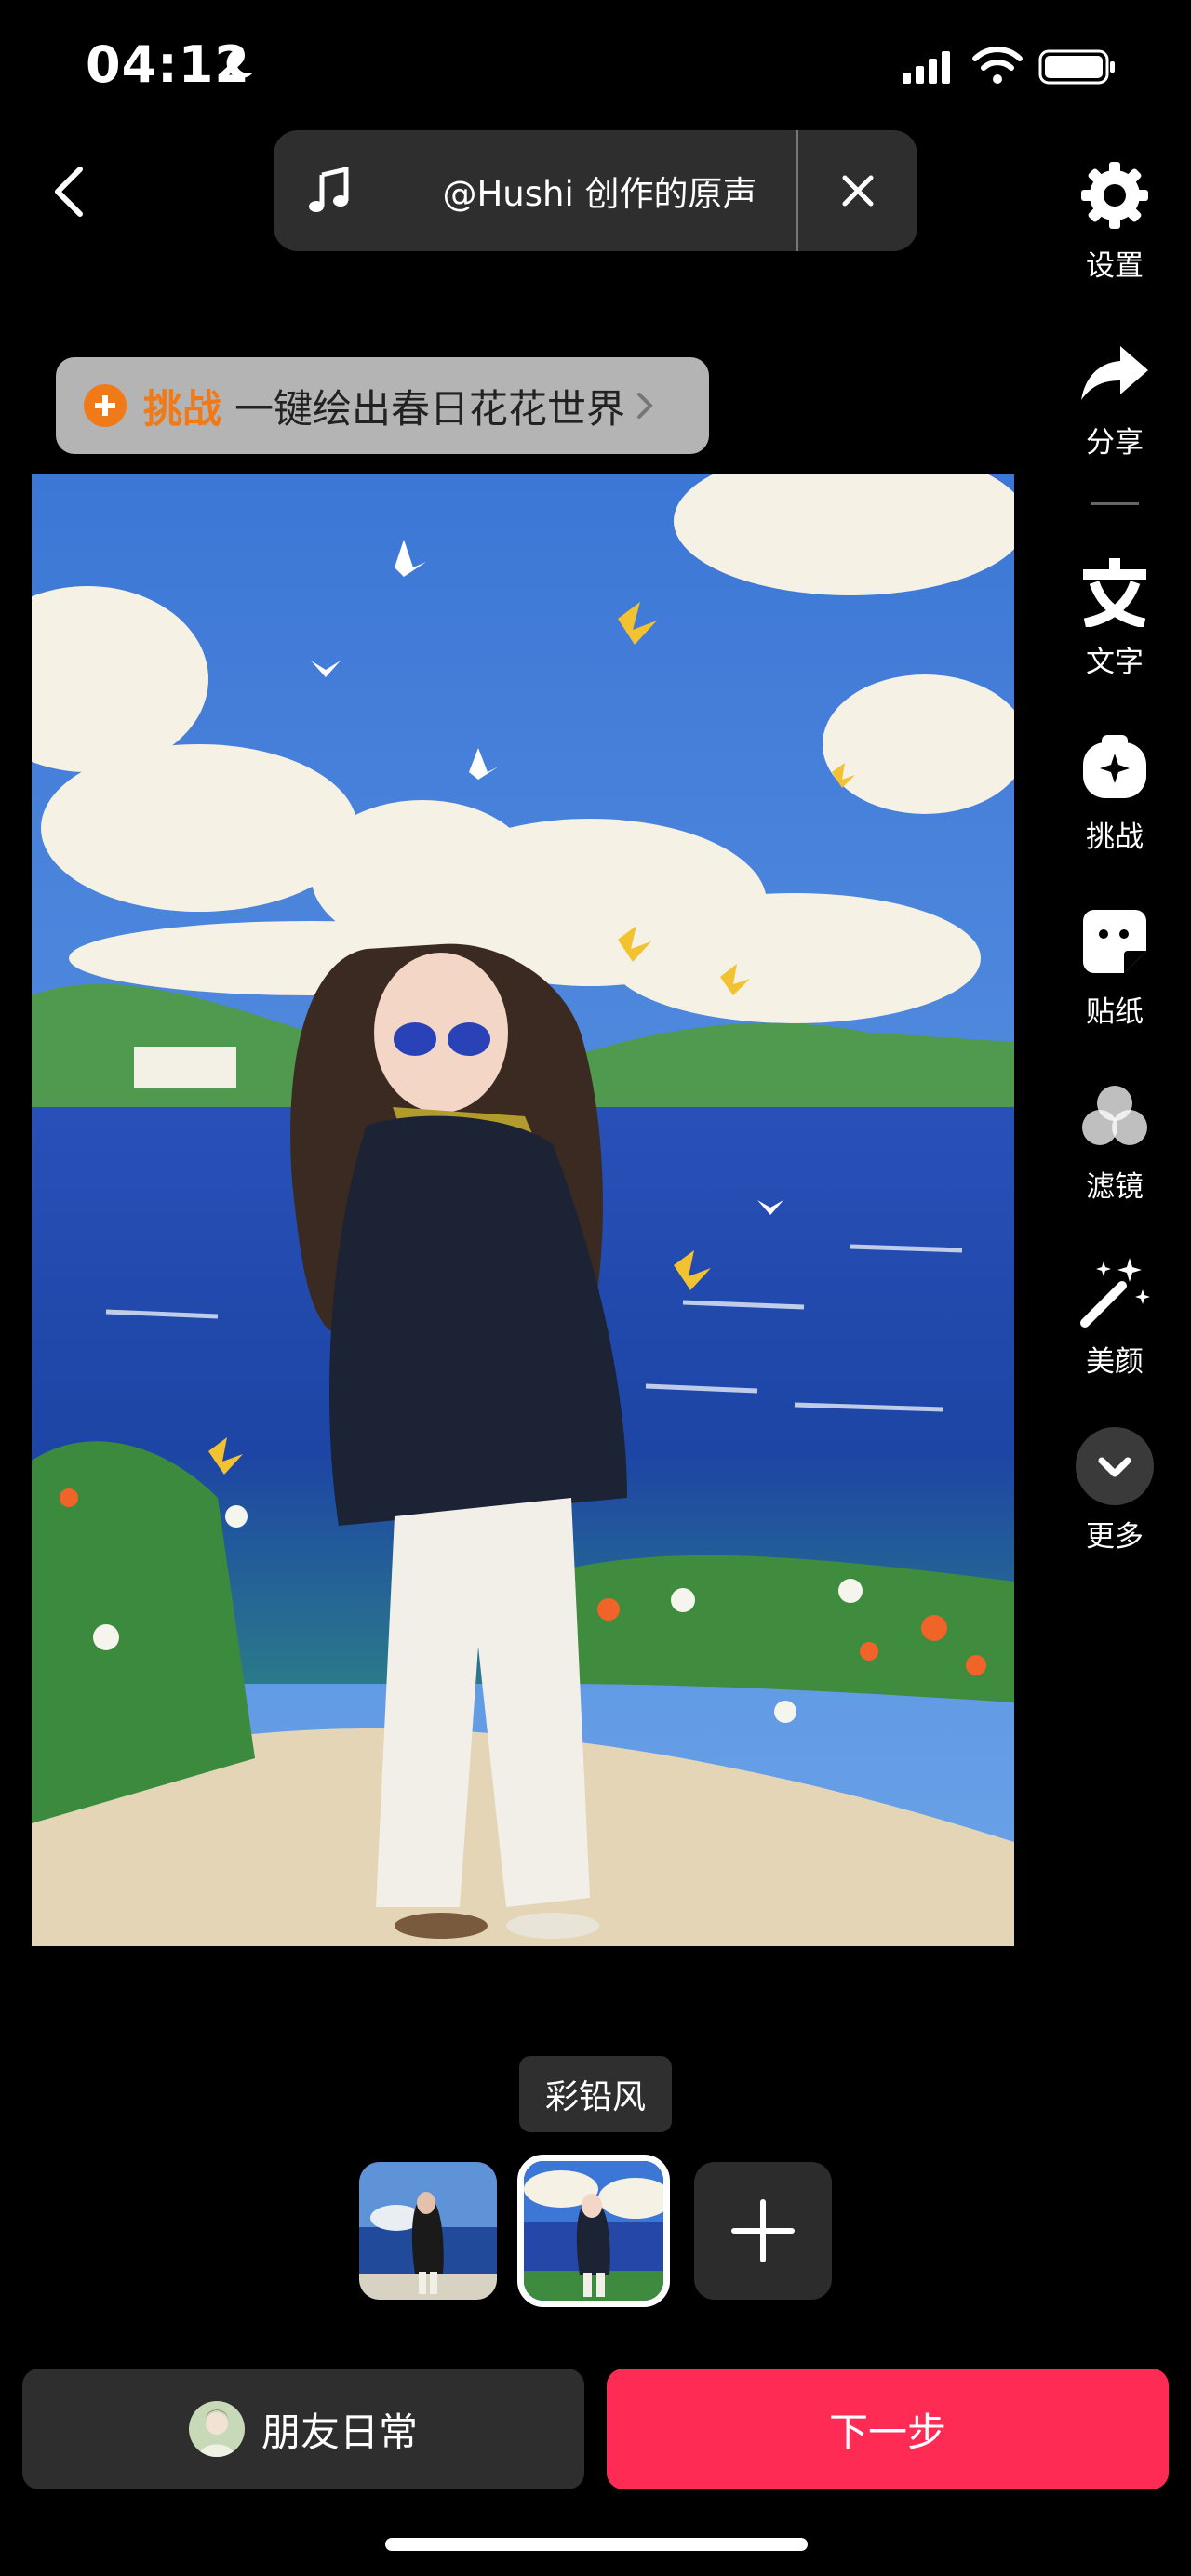 The width and height of the screenshot is (1191, 2576). What do you see at coordinates (1115, 443) in the screenshot?
I see `share-label: 分享` at bounding box center [1115, 443].